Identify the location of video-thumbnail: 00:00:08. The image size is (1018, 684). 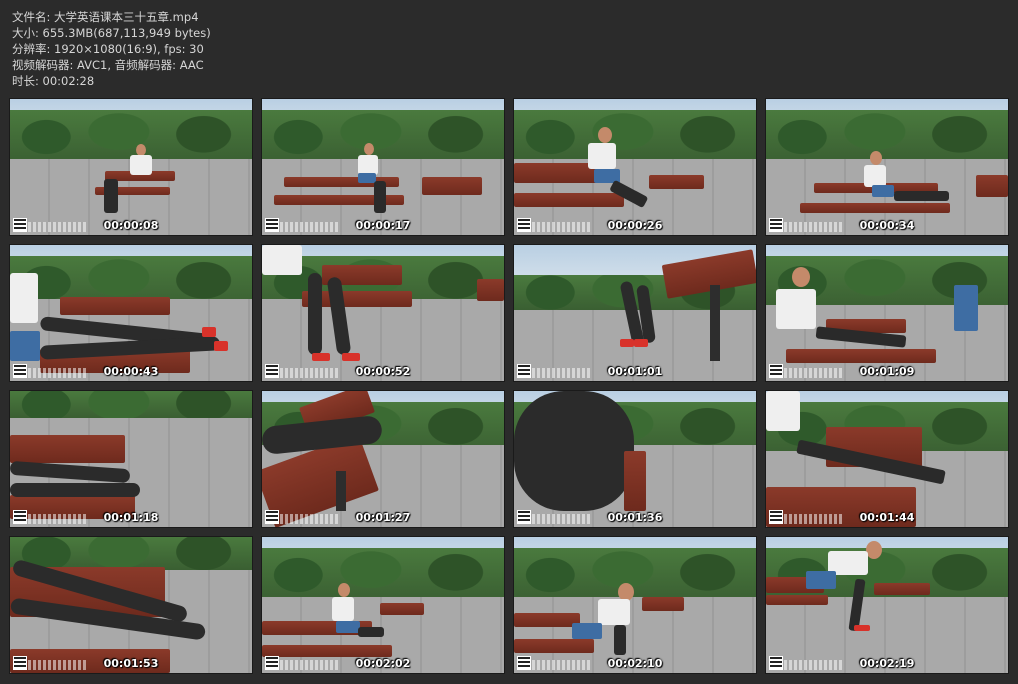
(131, 167).